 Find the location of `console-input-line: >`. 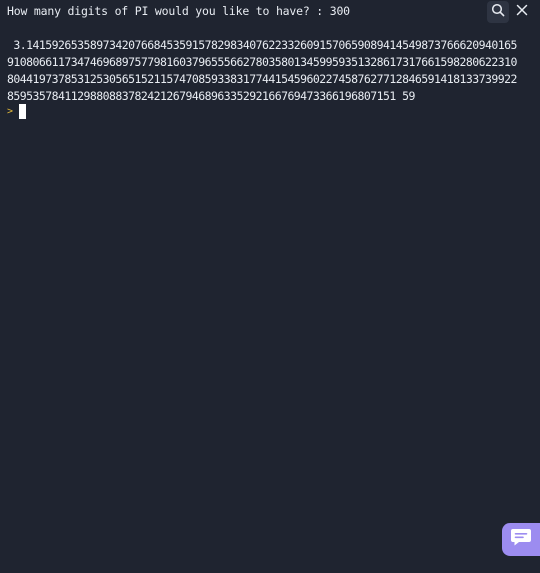

console-input-line: > is located at coordinates (16, 111).